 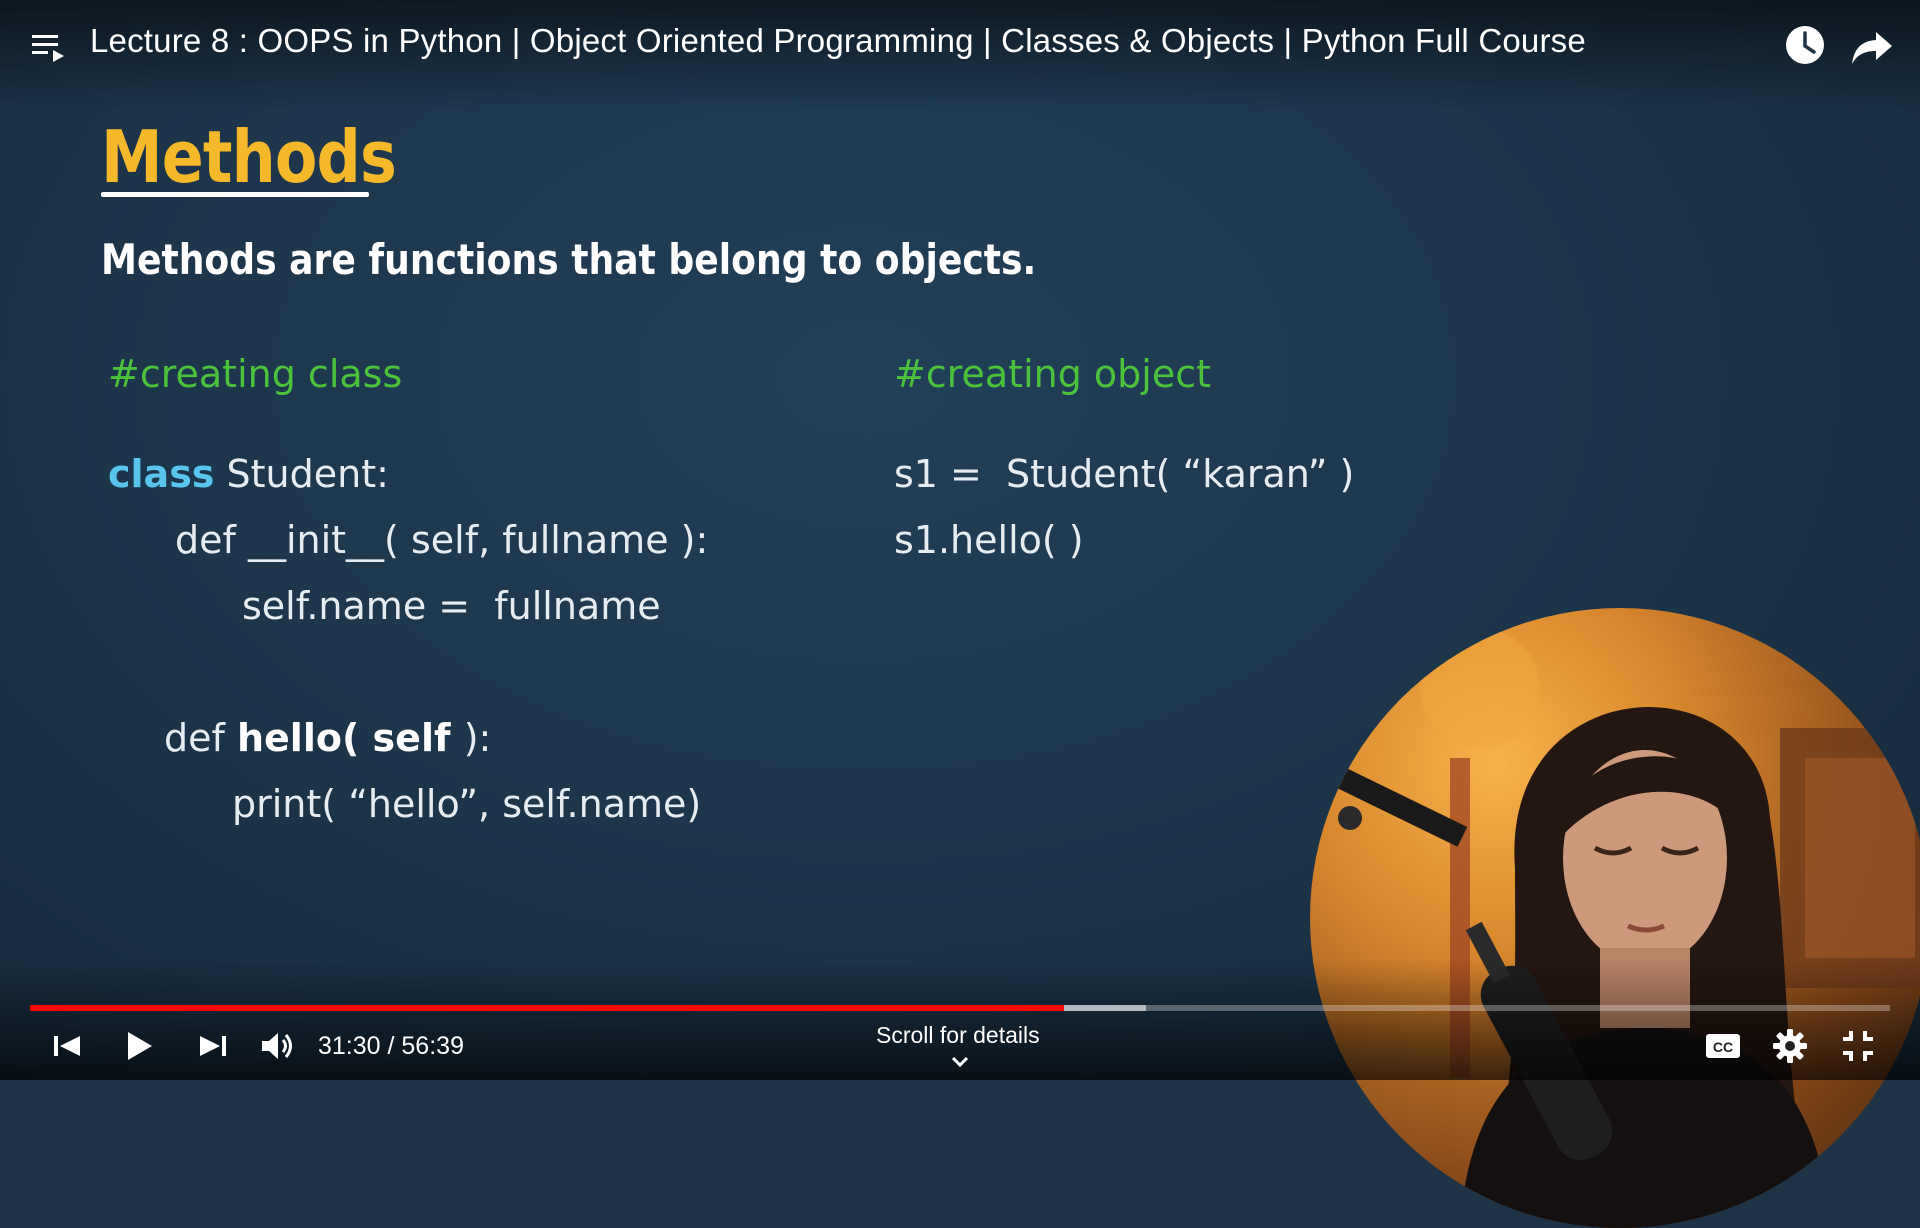 What do you see at coordinates (278, 1046) in the screenshot?
I see `volume-icon` at bounding box center [278, 1046].